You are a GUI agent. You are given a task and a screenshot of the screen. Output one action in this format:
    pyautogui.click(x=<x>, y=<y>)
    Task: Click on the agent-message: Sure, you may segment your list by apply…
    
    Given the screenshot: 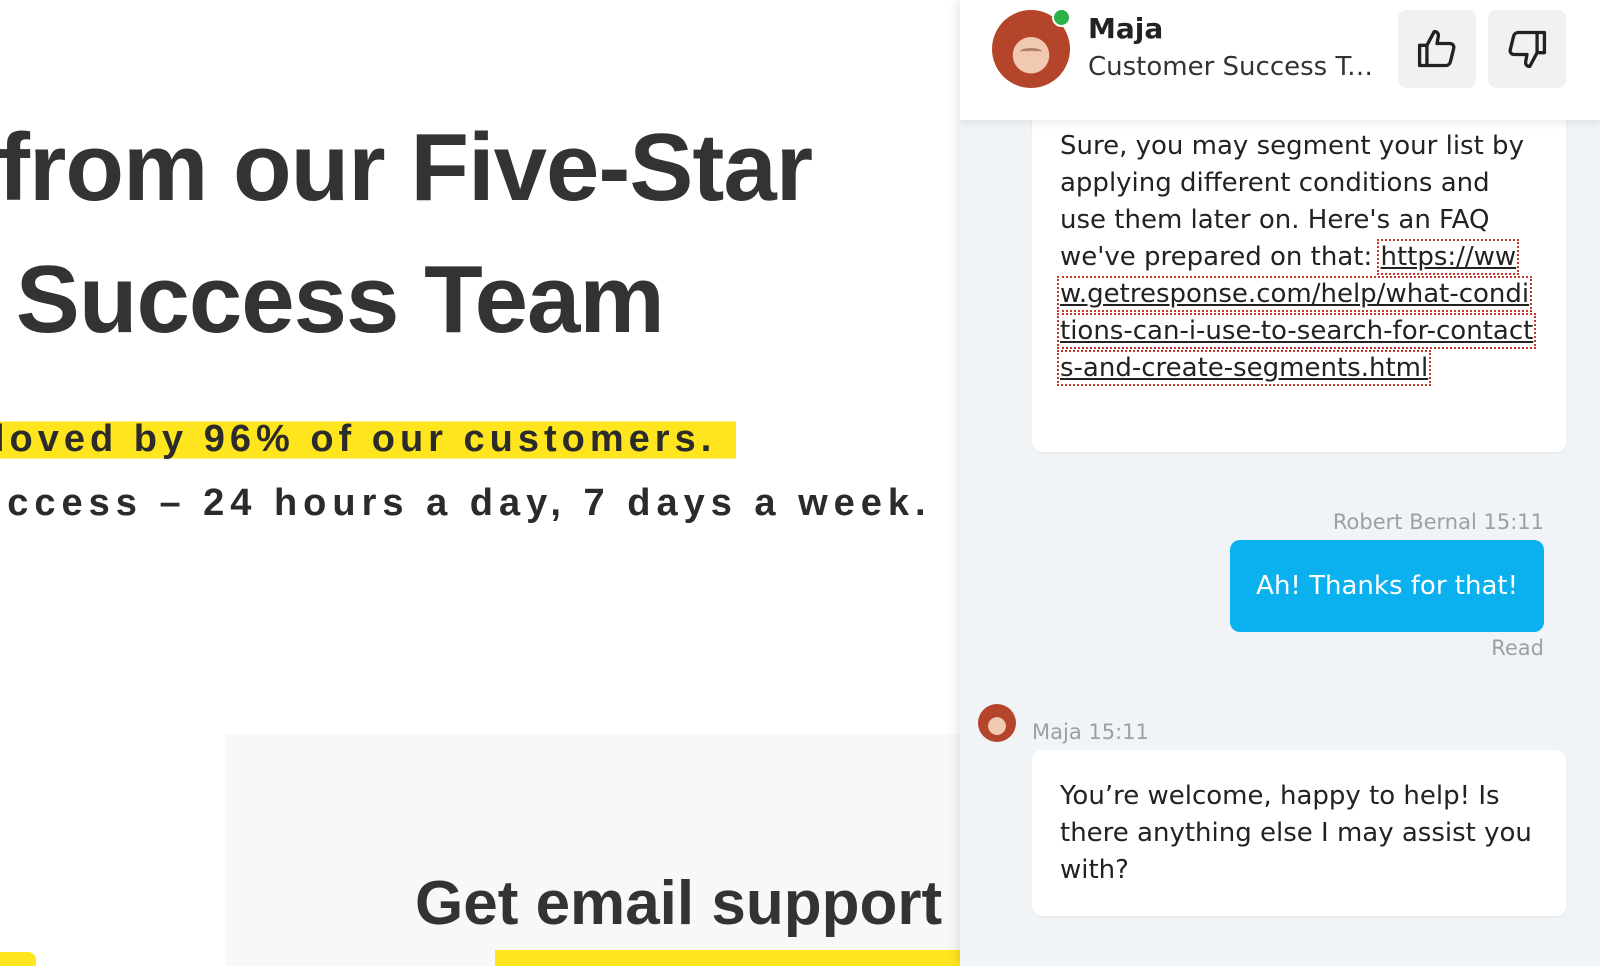 What is the action you would take?
    pyautogui.click(x=1299, y=276)
    